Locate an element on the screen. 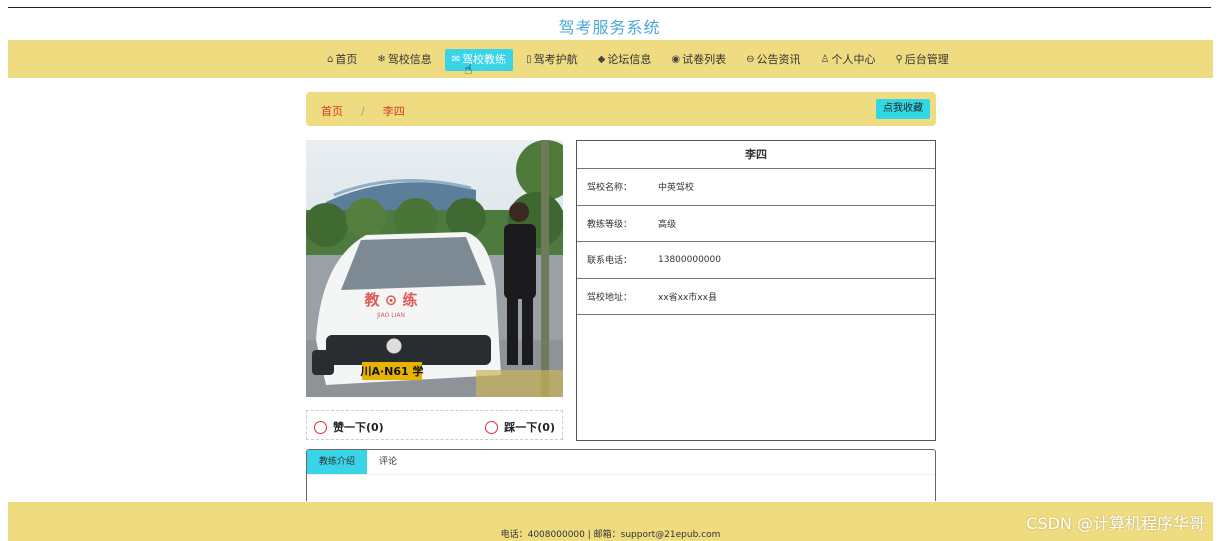 Image resolution: width=1219 pixels, height=541 pixels. nav-item-label: 驾校信息 is located at coordinates (409, 59).